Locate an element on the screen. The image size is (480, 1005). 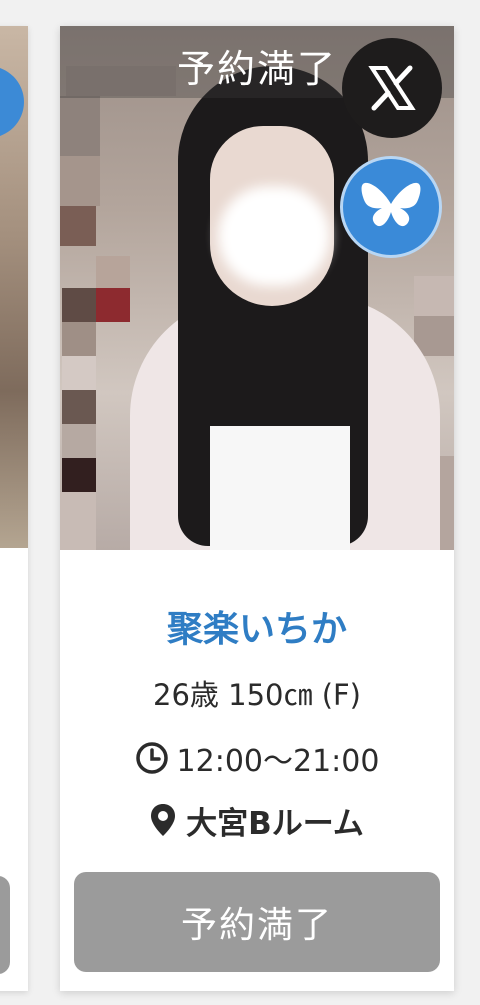
hours-text: 12:00〜21:00 is located at coordinates (278, 761).